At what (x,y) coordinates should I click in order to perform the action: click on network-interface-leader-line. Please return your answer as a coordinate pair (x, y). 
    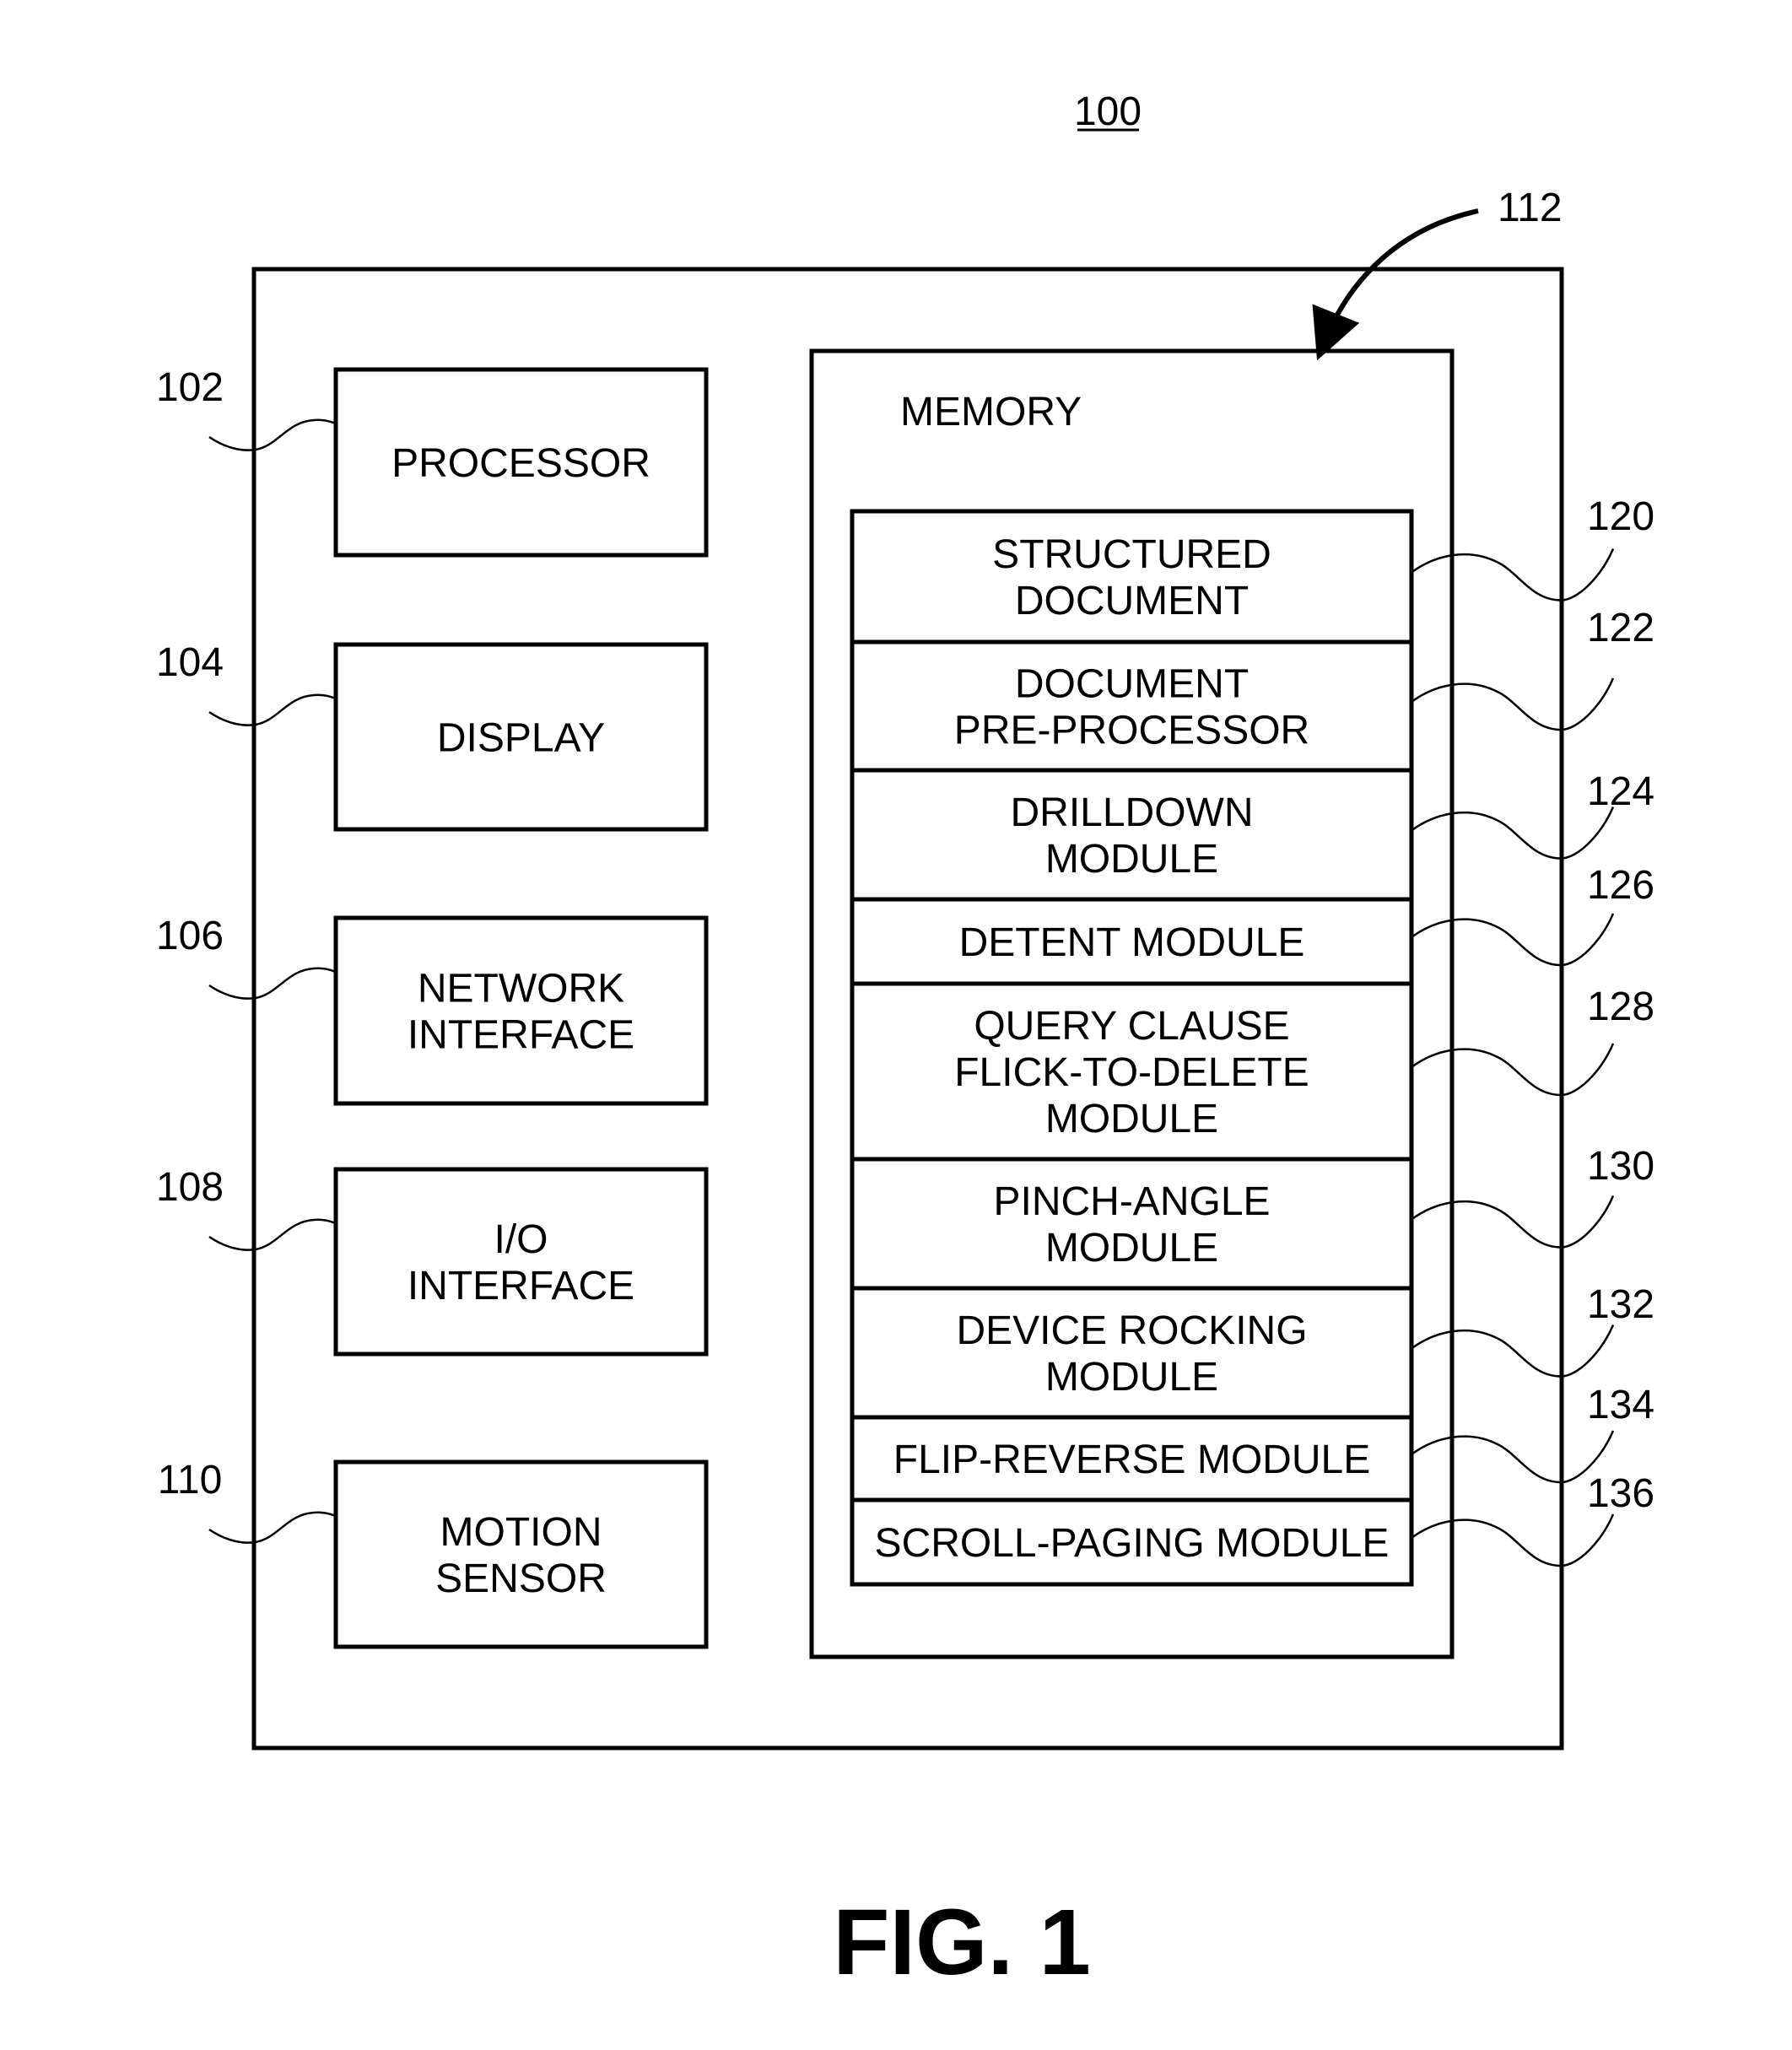
    Looking at the image, I should click on (273, 983).